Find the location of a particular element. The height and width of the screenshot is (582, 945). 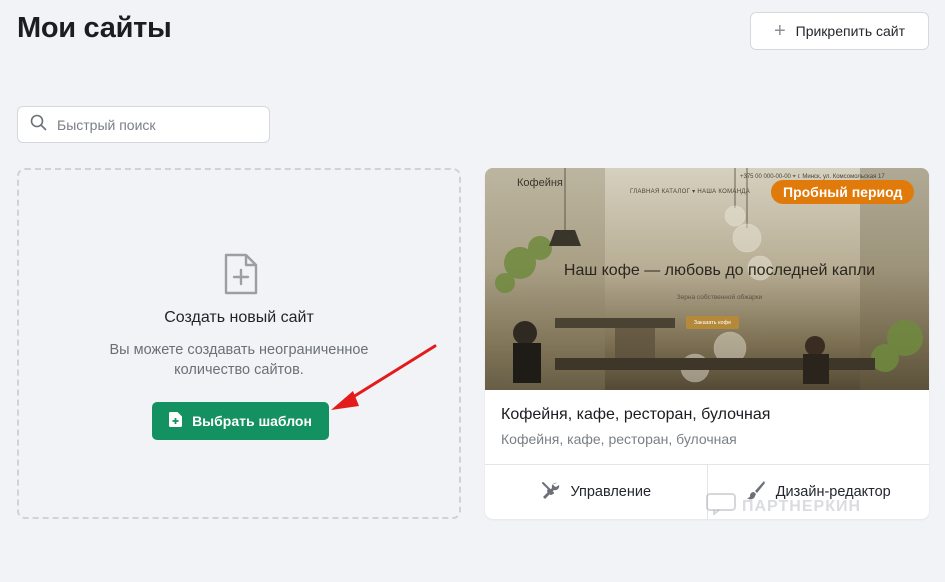

watermark-text: ПАРТНЕРКИН is located at coordinates (802, 506).